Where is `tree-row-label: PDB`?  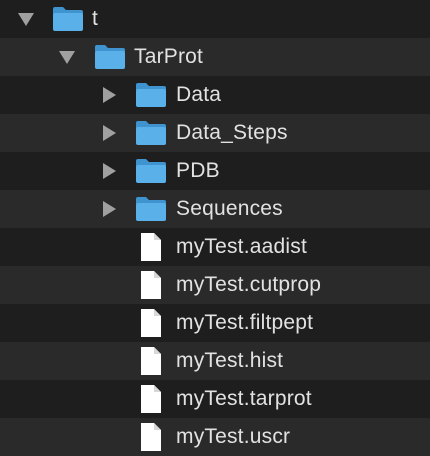
tree-row-label: PDB is located at coordinates (198, 170).